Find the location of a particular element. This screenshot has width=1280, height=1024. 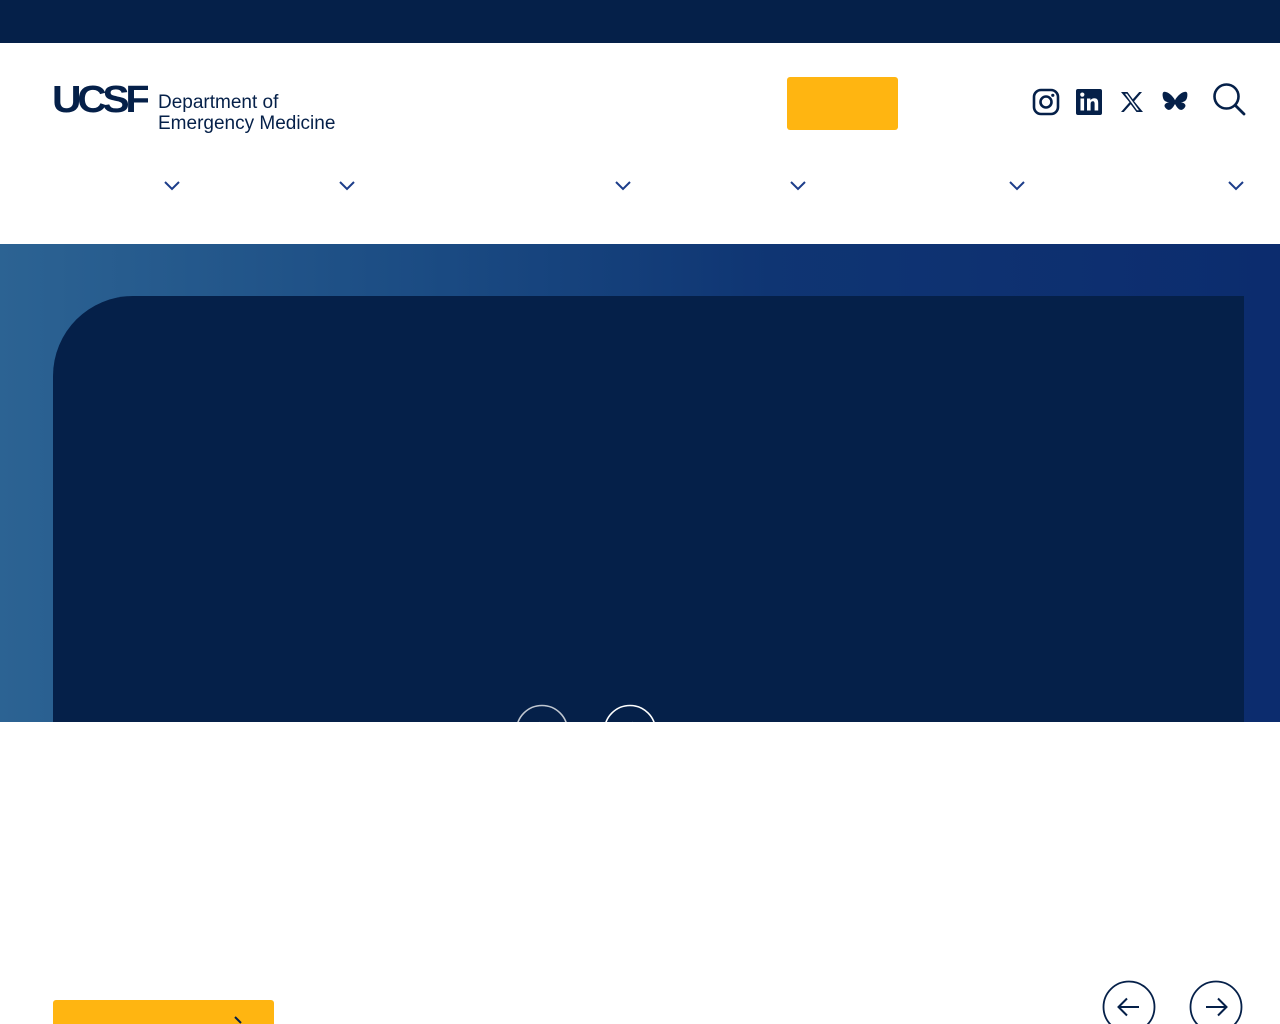

arrow-right-icon is located at coordinates (1216, 1002).